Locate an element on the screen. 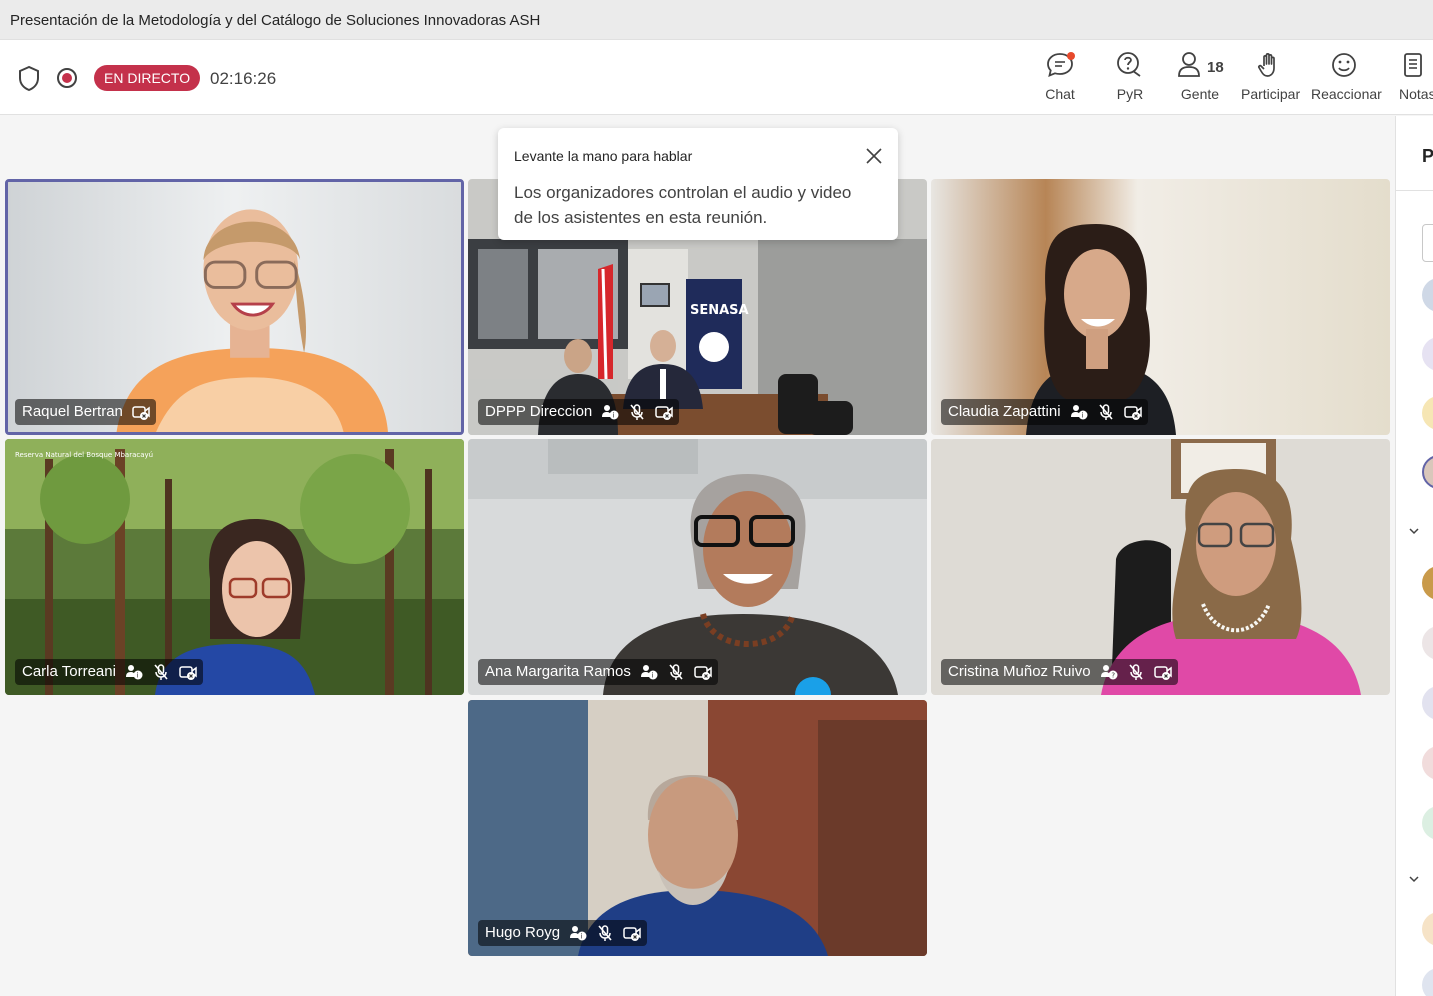 This screenshot has height=996, width=1433. participant-name-chip: Raquel Bertran is located at coordinates (85, 412).